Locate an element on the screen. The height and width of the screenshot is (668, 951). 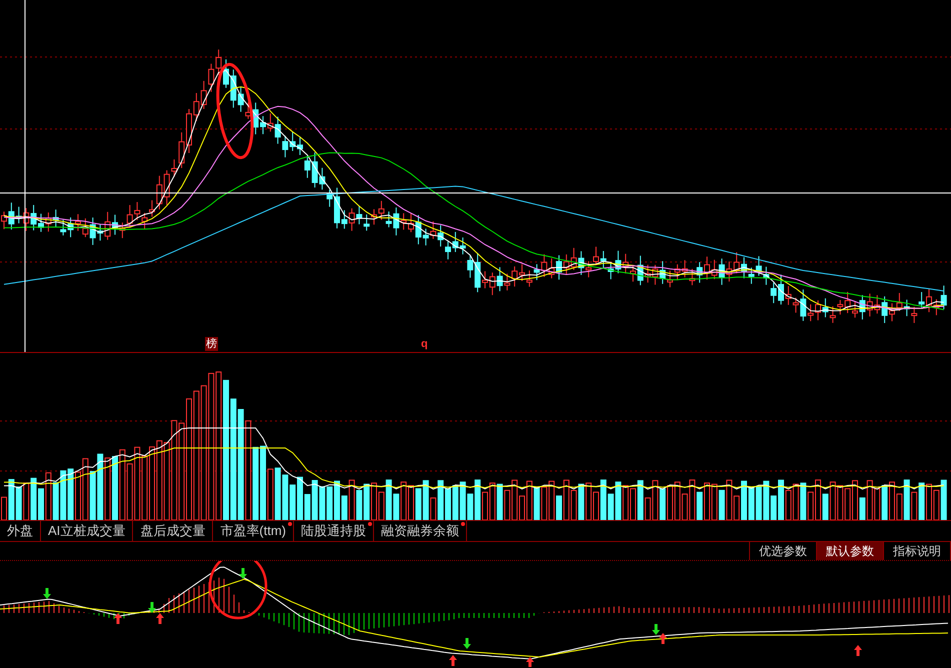
chart-badge: 榜 is located at coordinates (211, 344).